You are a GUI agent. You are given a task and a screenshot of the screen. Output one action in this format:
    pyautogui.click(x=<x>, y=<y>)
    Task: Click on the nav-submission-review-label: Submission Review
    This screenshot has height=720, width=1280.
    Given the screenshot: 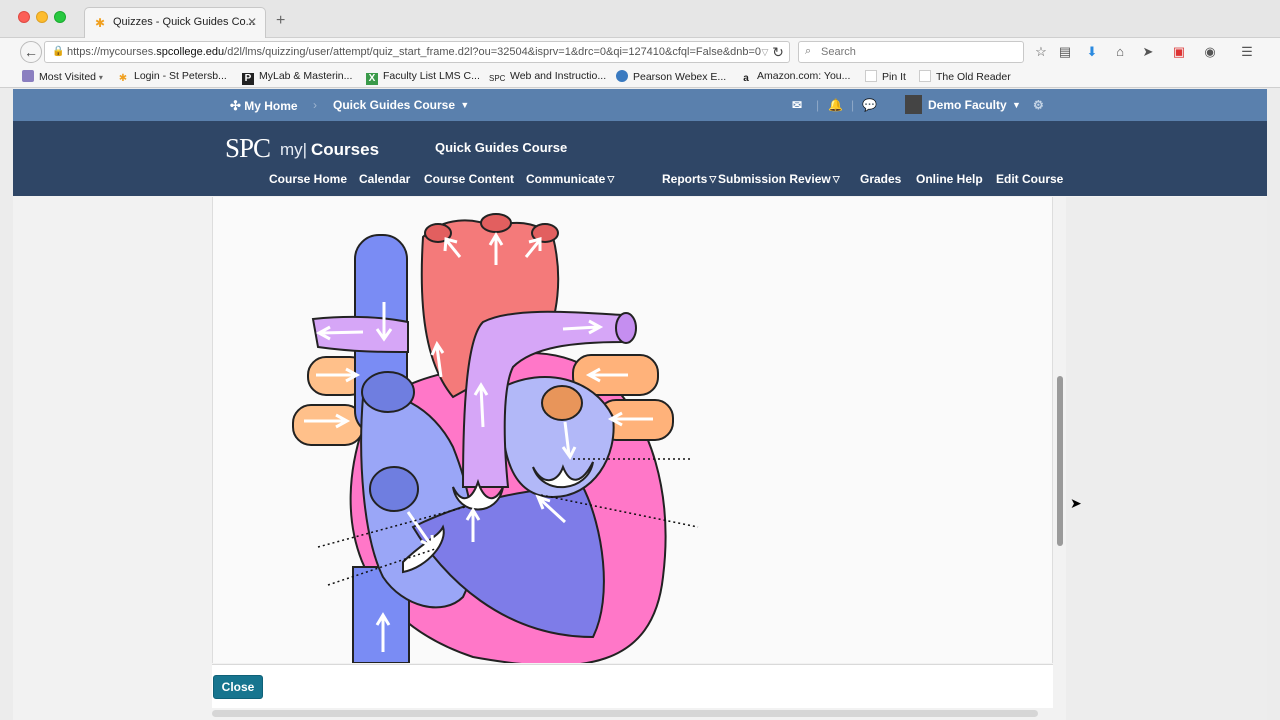 What is the action you would take?
    pyautogui.click(x=774, y=179)
    